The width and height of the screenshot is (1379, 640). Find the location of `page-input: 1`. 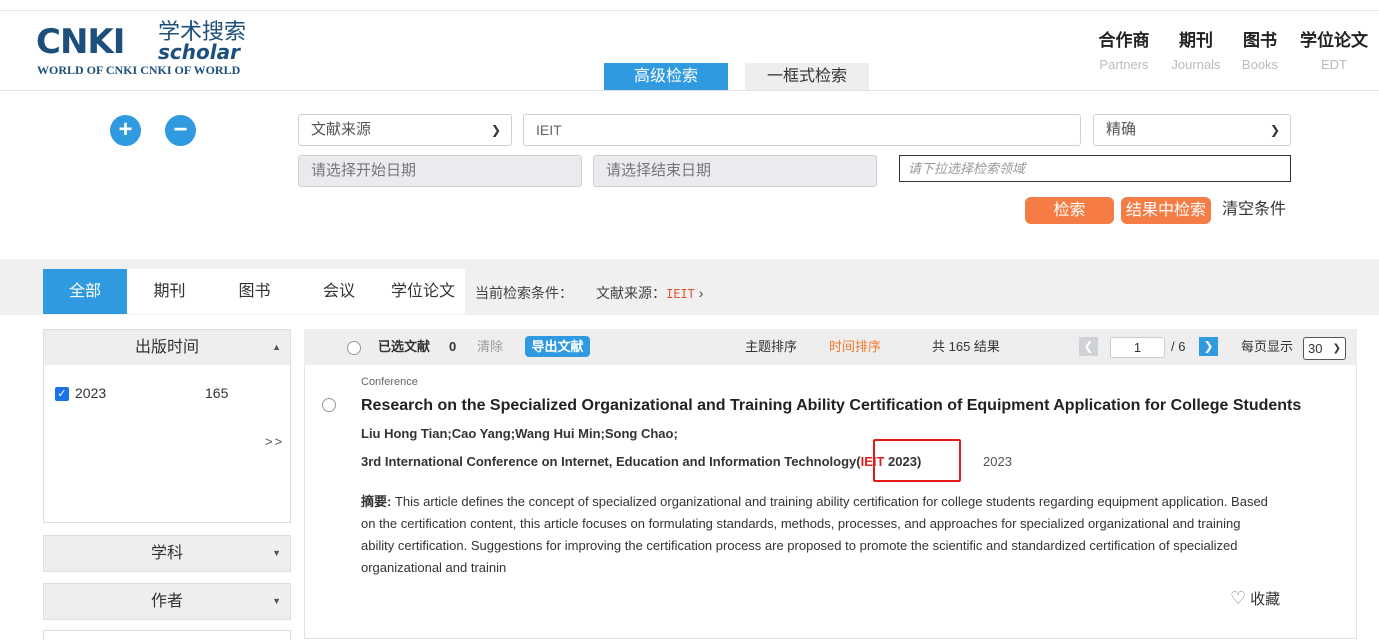

page-input: 1 is located at coordinates (1137, 347).